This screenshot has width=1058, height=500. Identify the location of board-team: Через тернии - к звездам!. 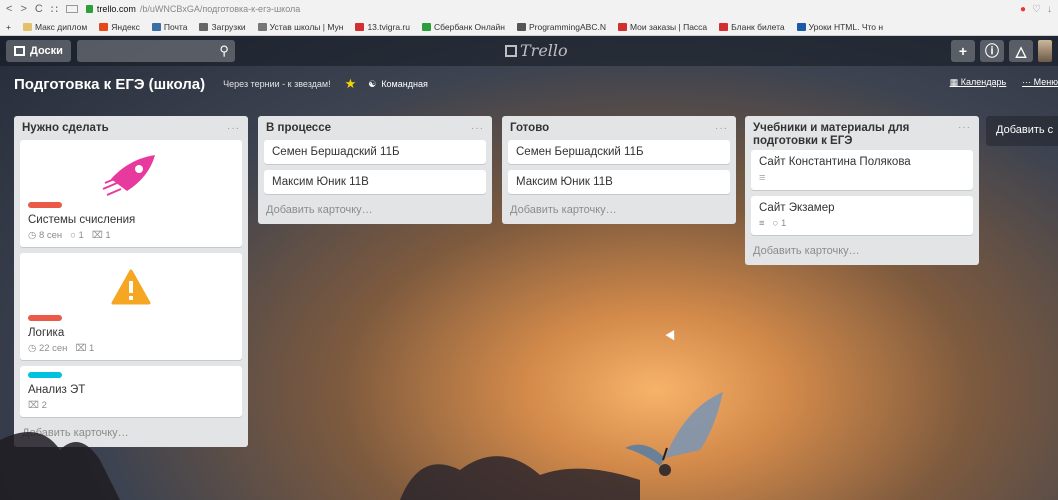
(276, 84).